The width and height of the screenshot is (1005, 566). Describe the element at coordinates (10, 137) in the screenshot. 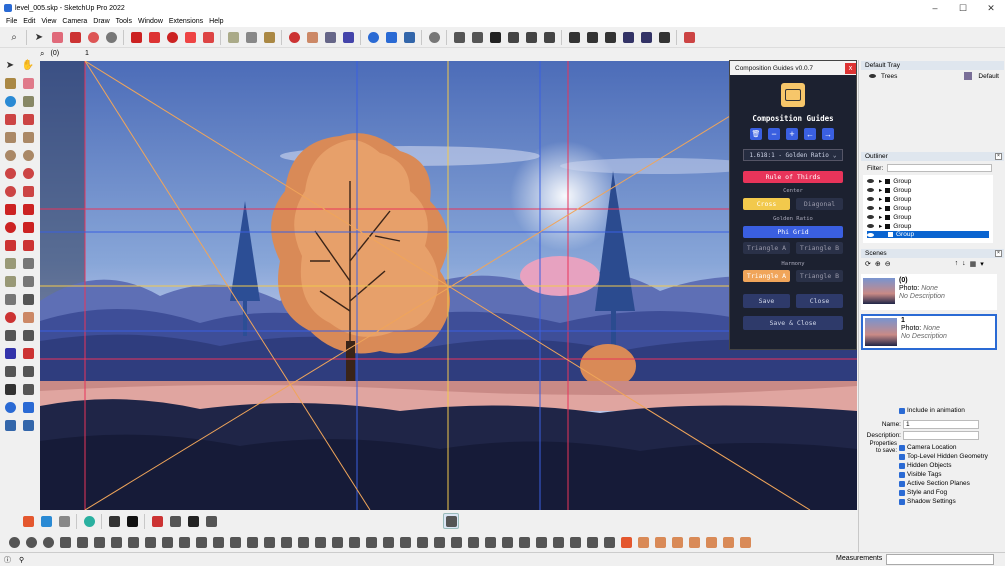

I see `rectangle-icon` at that location.